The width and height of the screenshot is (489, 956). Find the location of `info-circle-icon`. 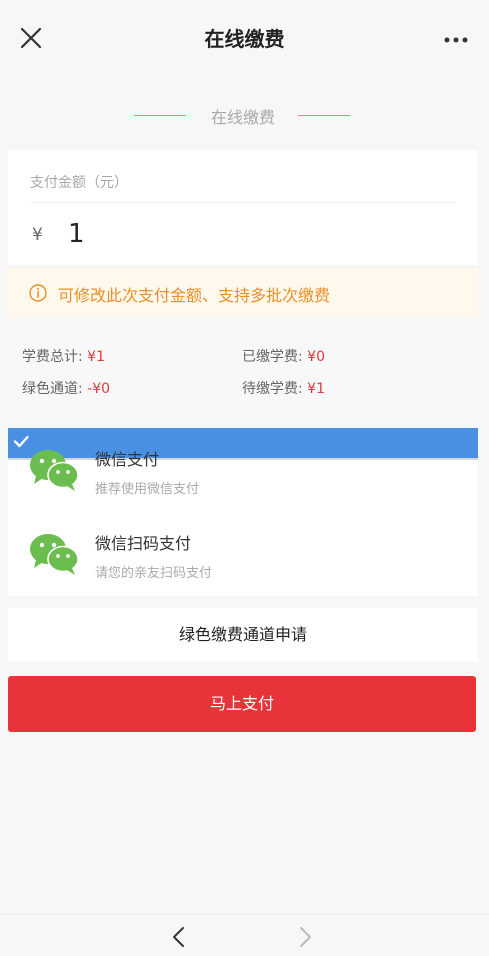

info-circle-icon is located at coordinates (38, 293).